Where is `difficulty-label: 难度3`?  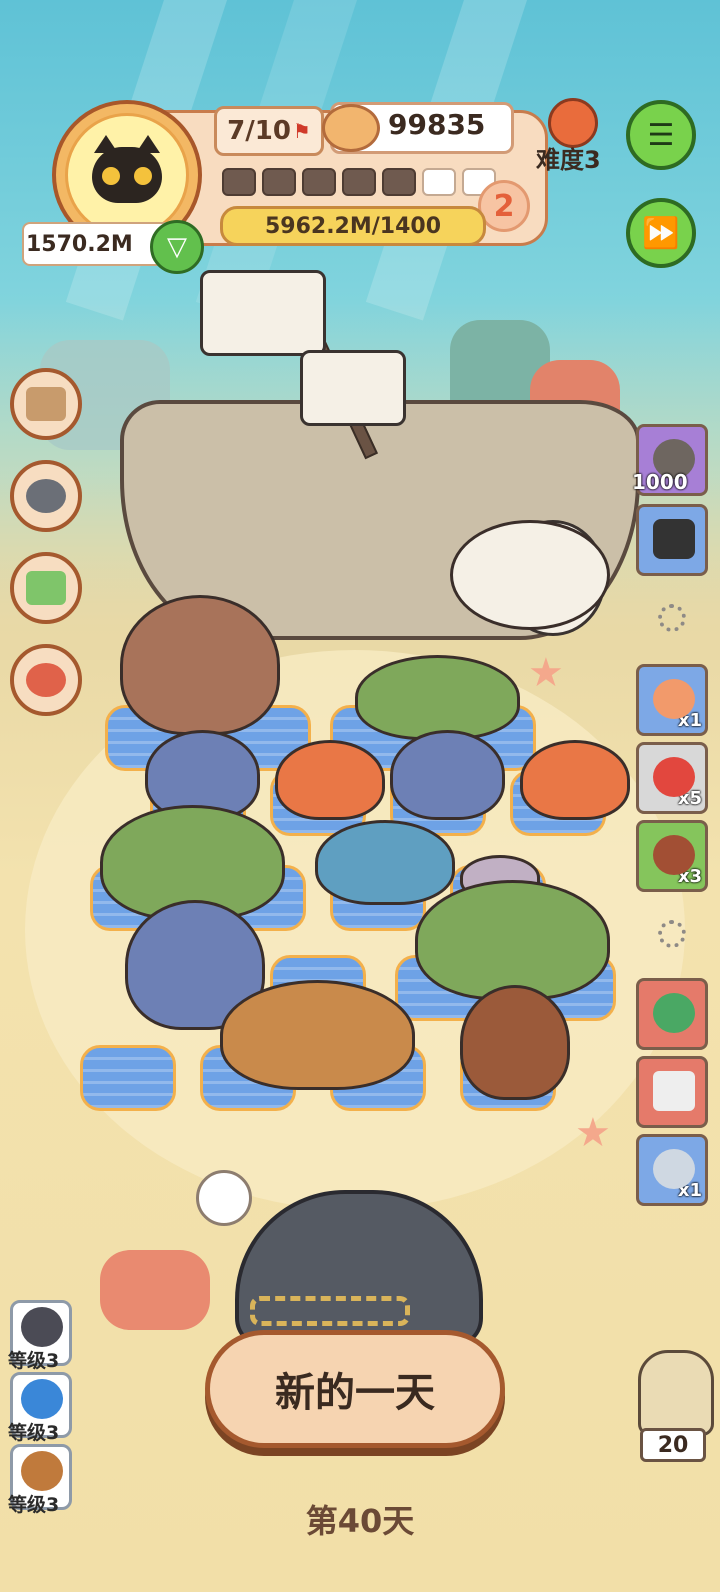 difficulty-label: 难度3 is located at coordinates (568, 160).